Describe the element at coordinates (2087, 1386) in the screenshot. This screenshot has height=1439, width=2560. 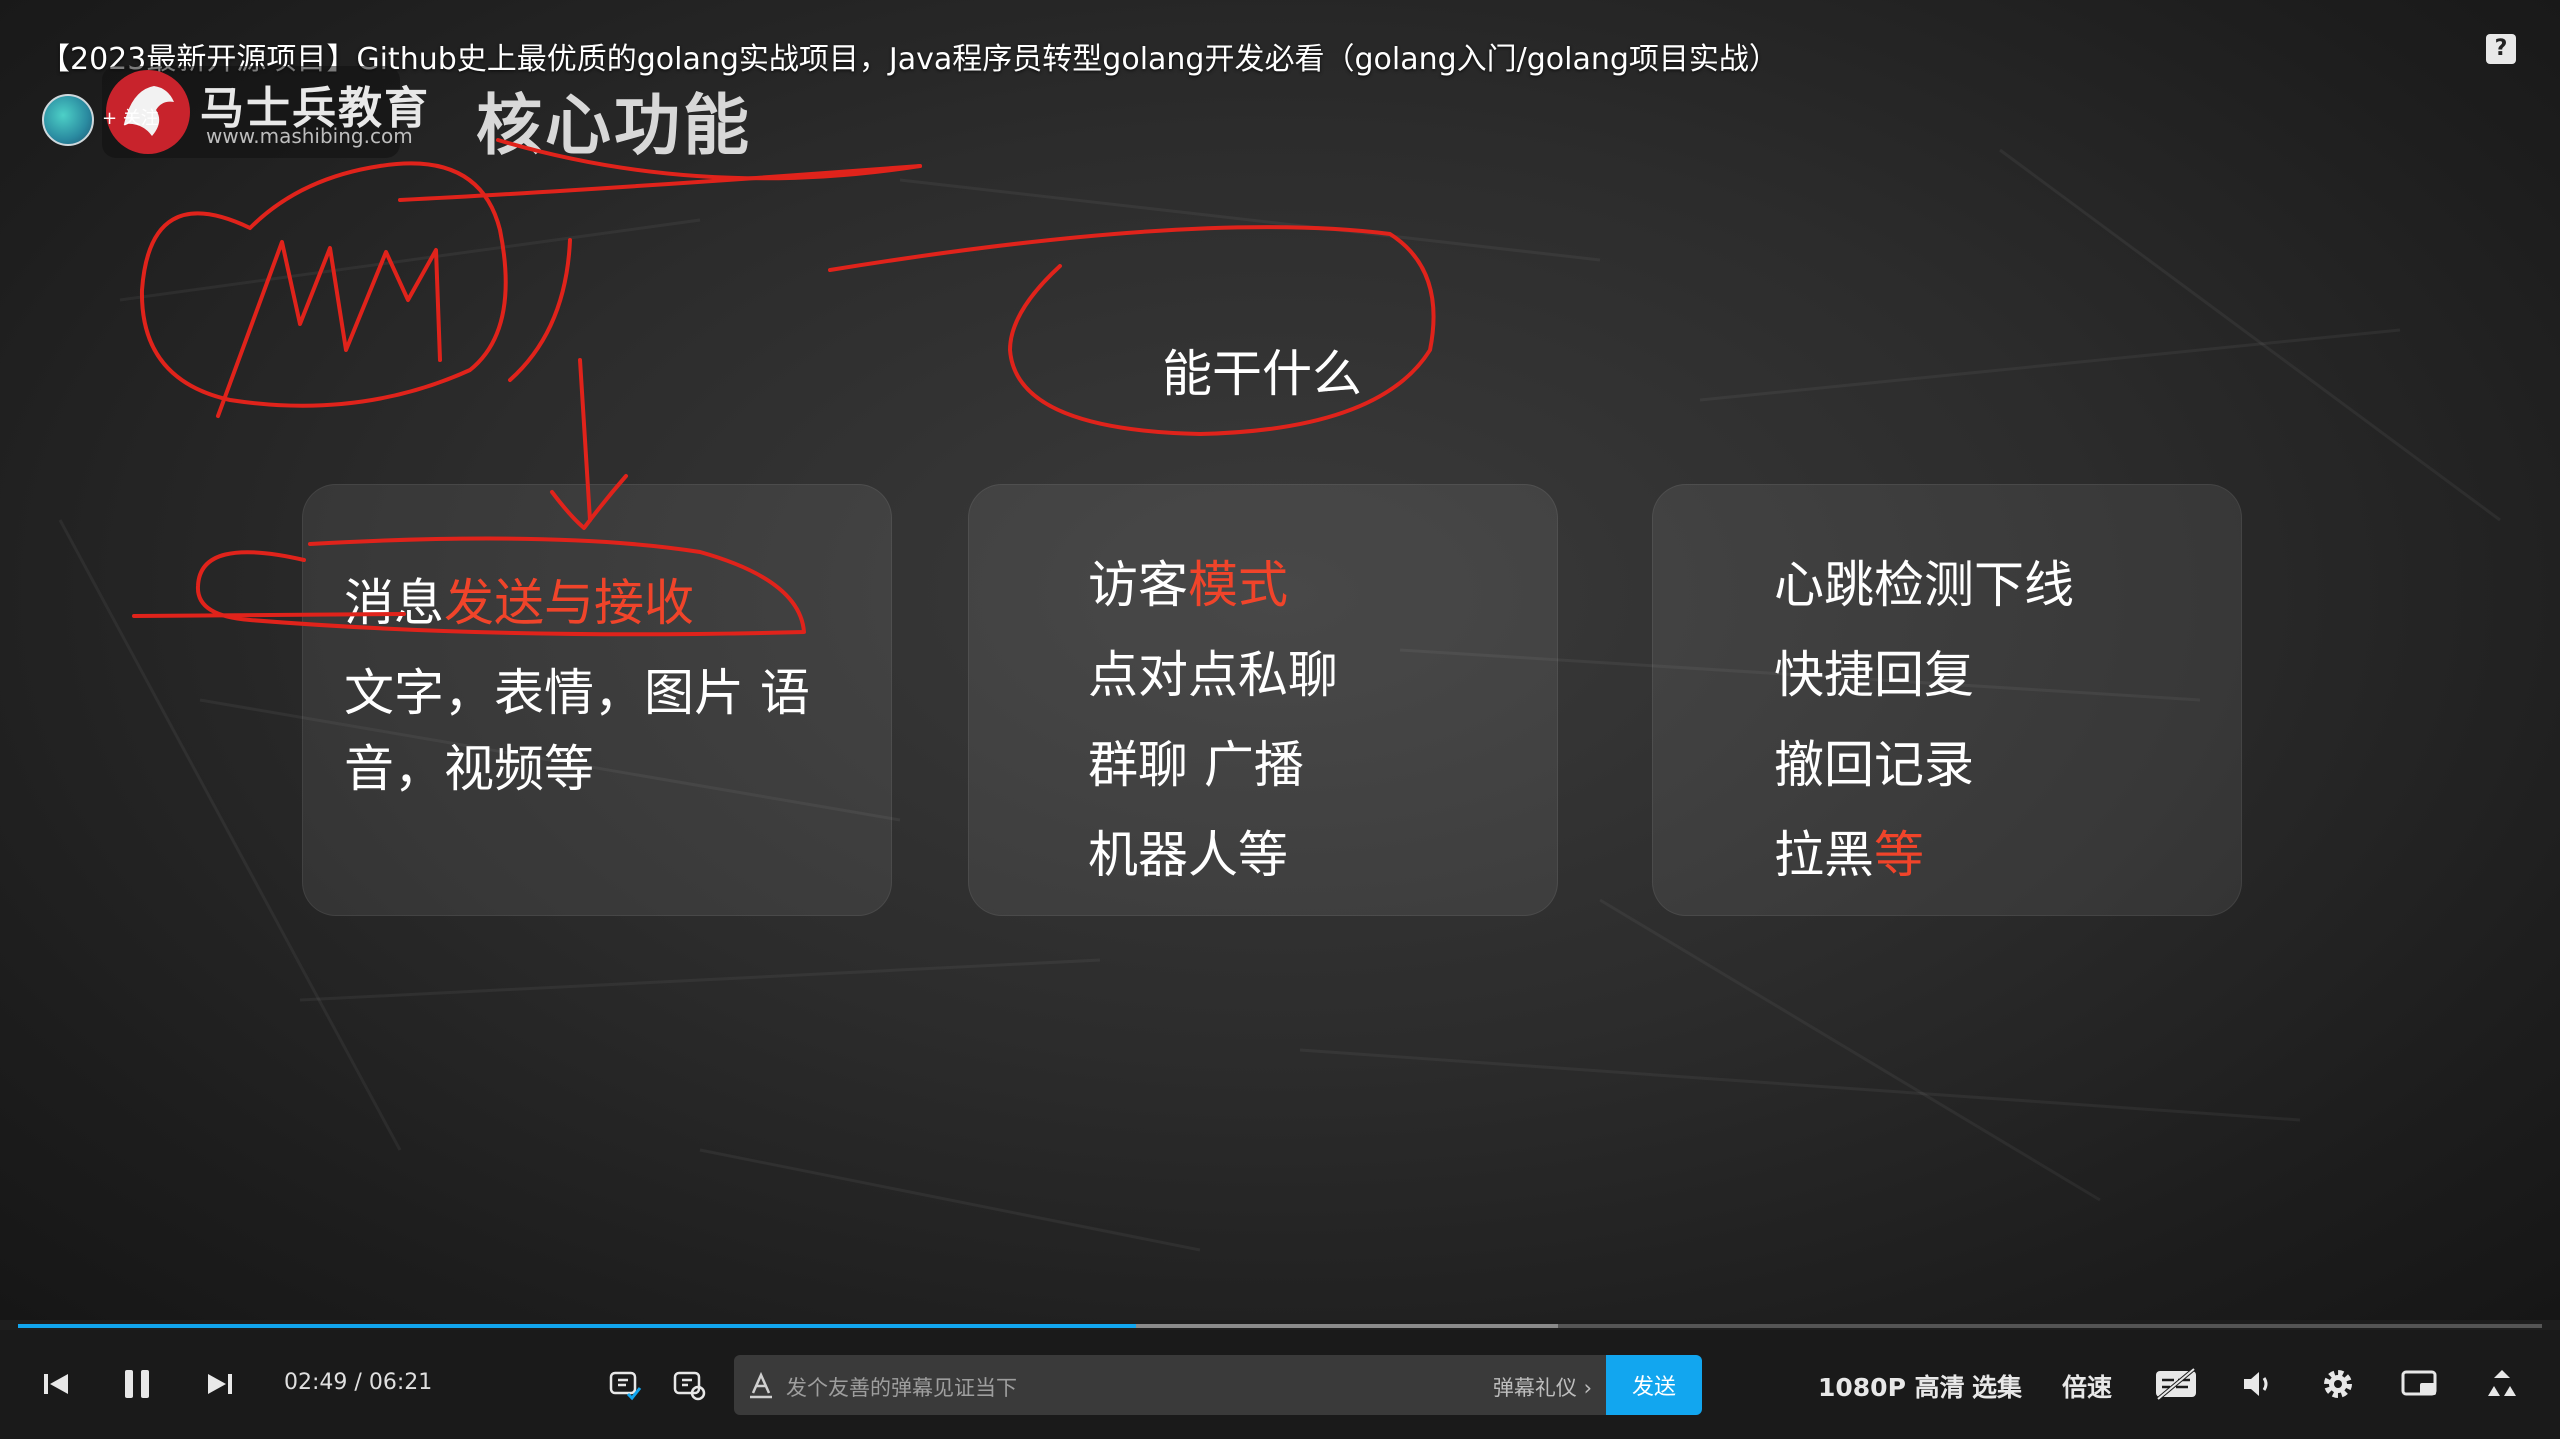
I see `speed-button: 倍速` at that location.